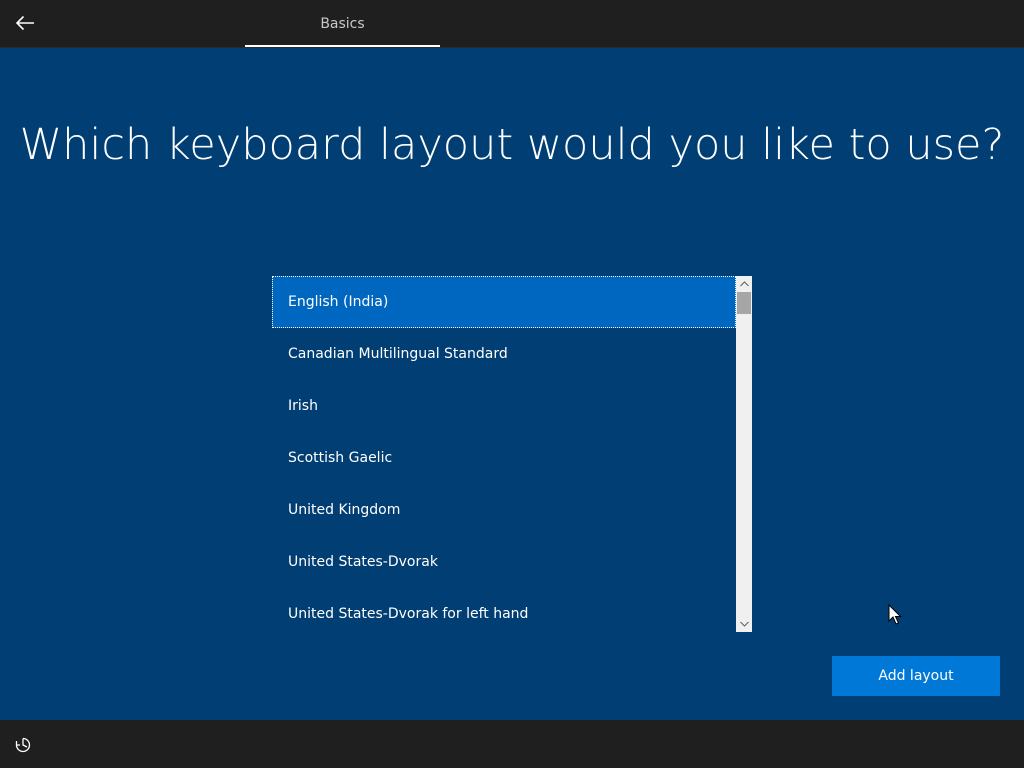 The image size is (1024, 768). I want to click on list-item-label: Canadian Multilingual Standard, so click(398, 354).